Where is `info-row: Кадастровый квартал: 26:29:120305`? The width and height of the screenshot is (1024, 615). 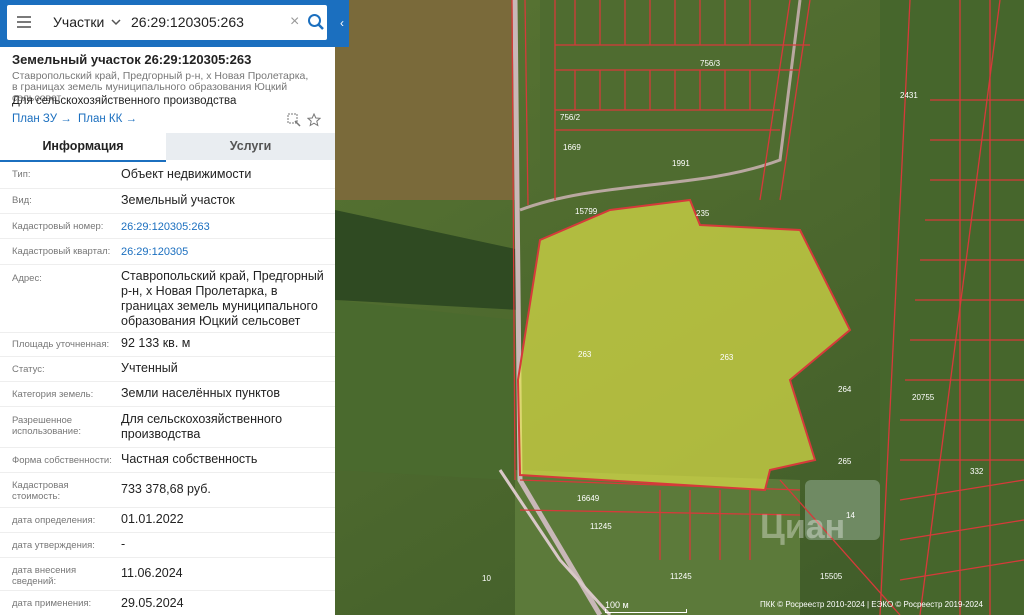 info-row: Кадастровый квартал: 26:29:120305 is located at coordinates (167, 251).